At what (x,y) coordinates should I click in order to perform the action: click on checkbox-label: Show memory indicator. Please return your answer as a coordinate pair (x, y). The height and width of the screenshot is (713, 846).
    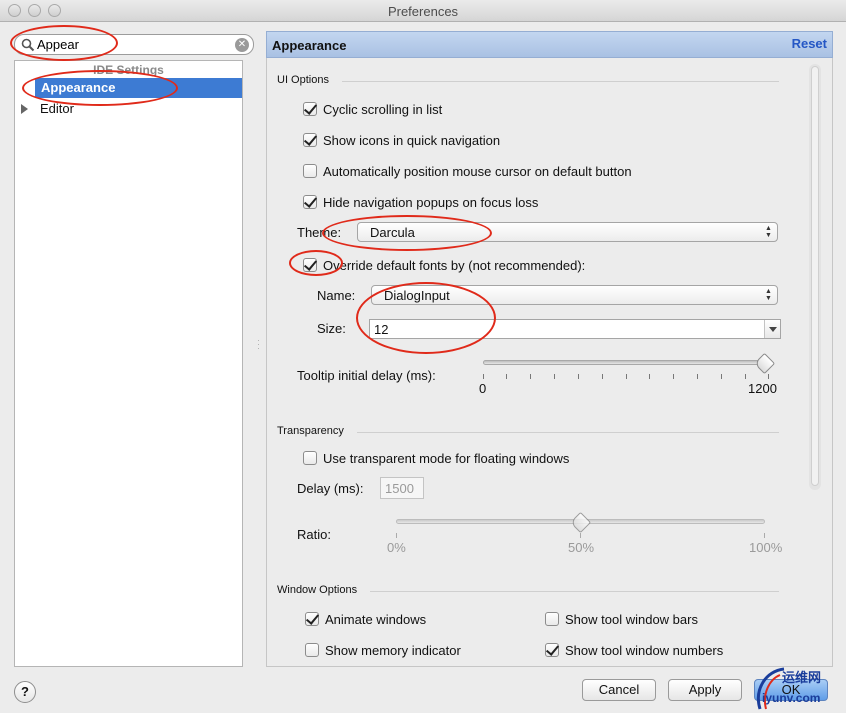
    Looking at the image, I should click on (393, 650).